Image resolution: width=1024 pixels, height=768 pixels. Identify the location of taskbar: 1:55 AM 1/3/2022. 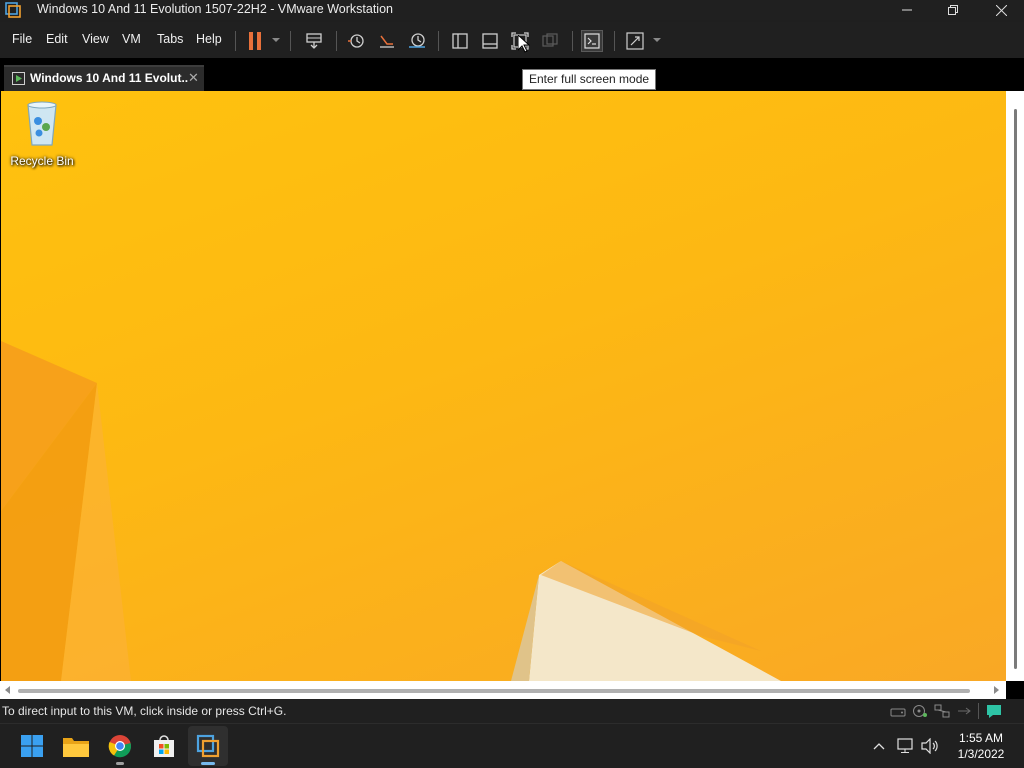
(512, 745).